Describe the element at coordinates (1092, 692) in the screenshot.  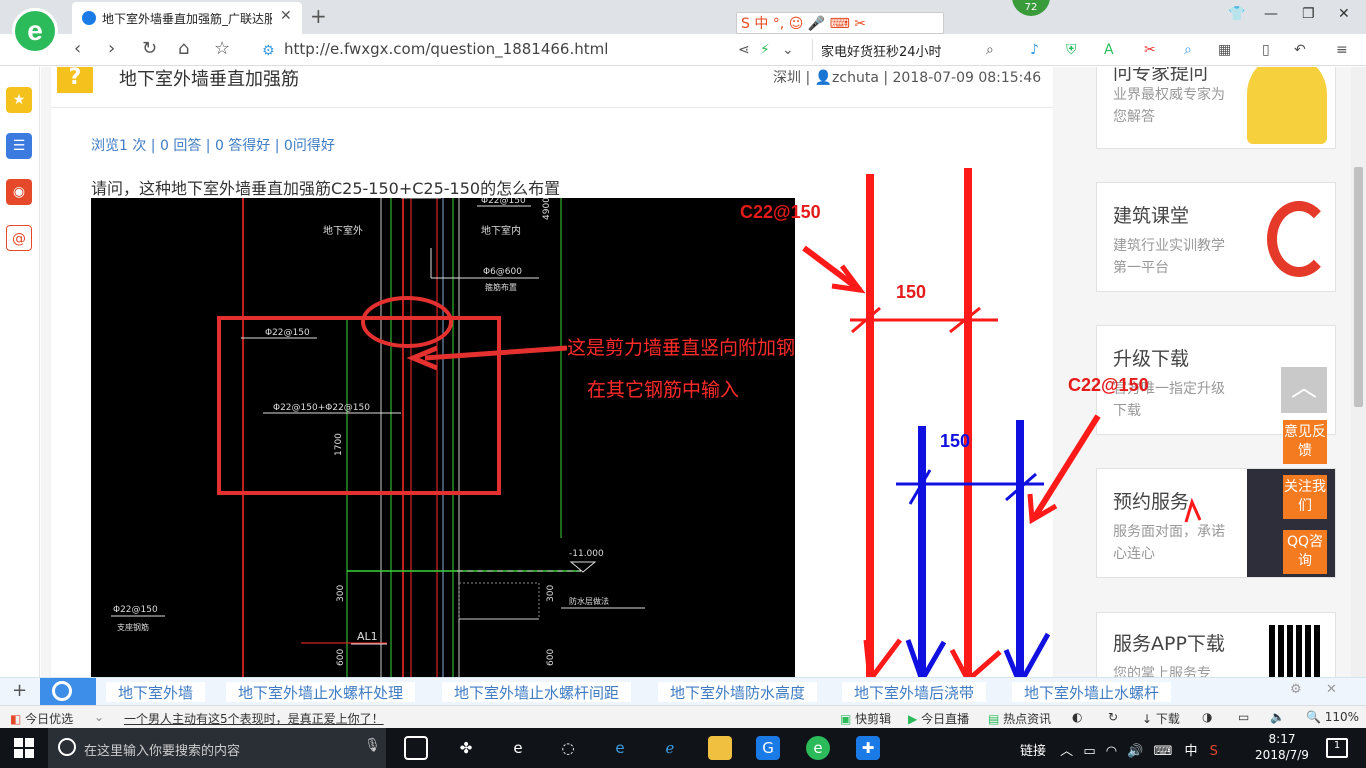
I see `related-link: 地下室外墙止水螺杆` at that location.